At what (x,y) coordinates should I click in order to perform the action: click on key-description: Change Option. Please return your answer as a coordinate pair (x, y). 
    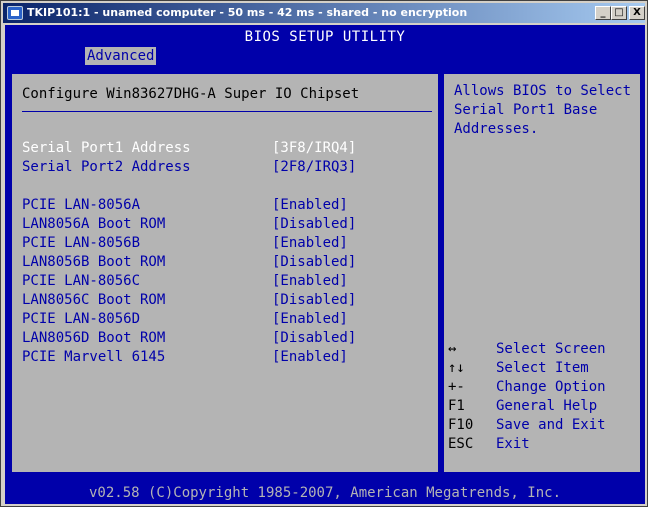
    Looking at the image, I should click on (551, 387).